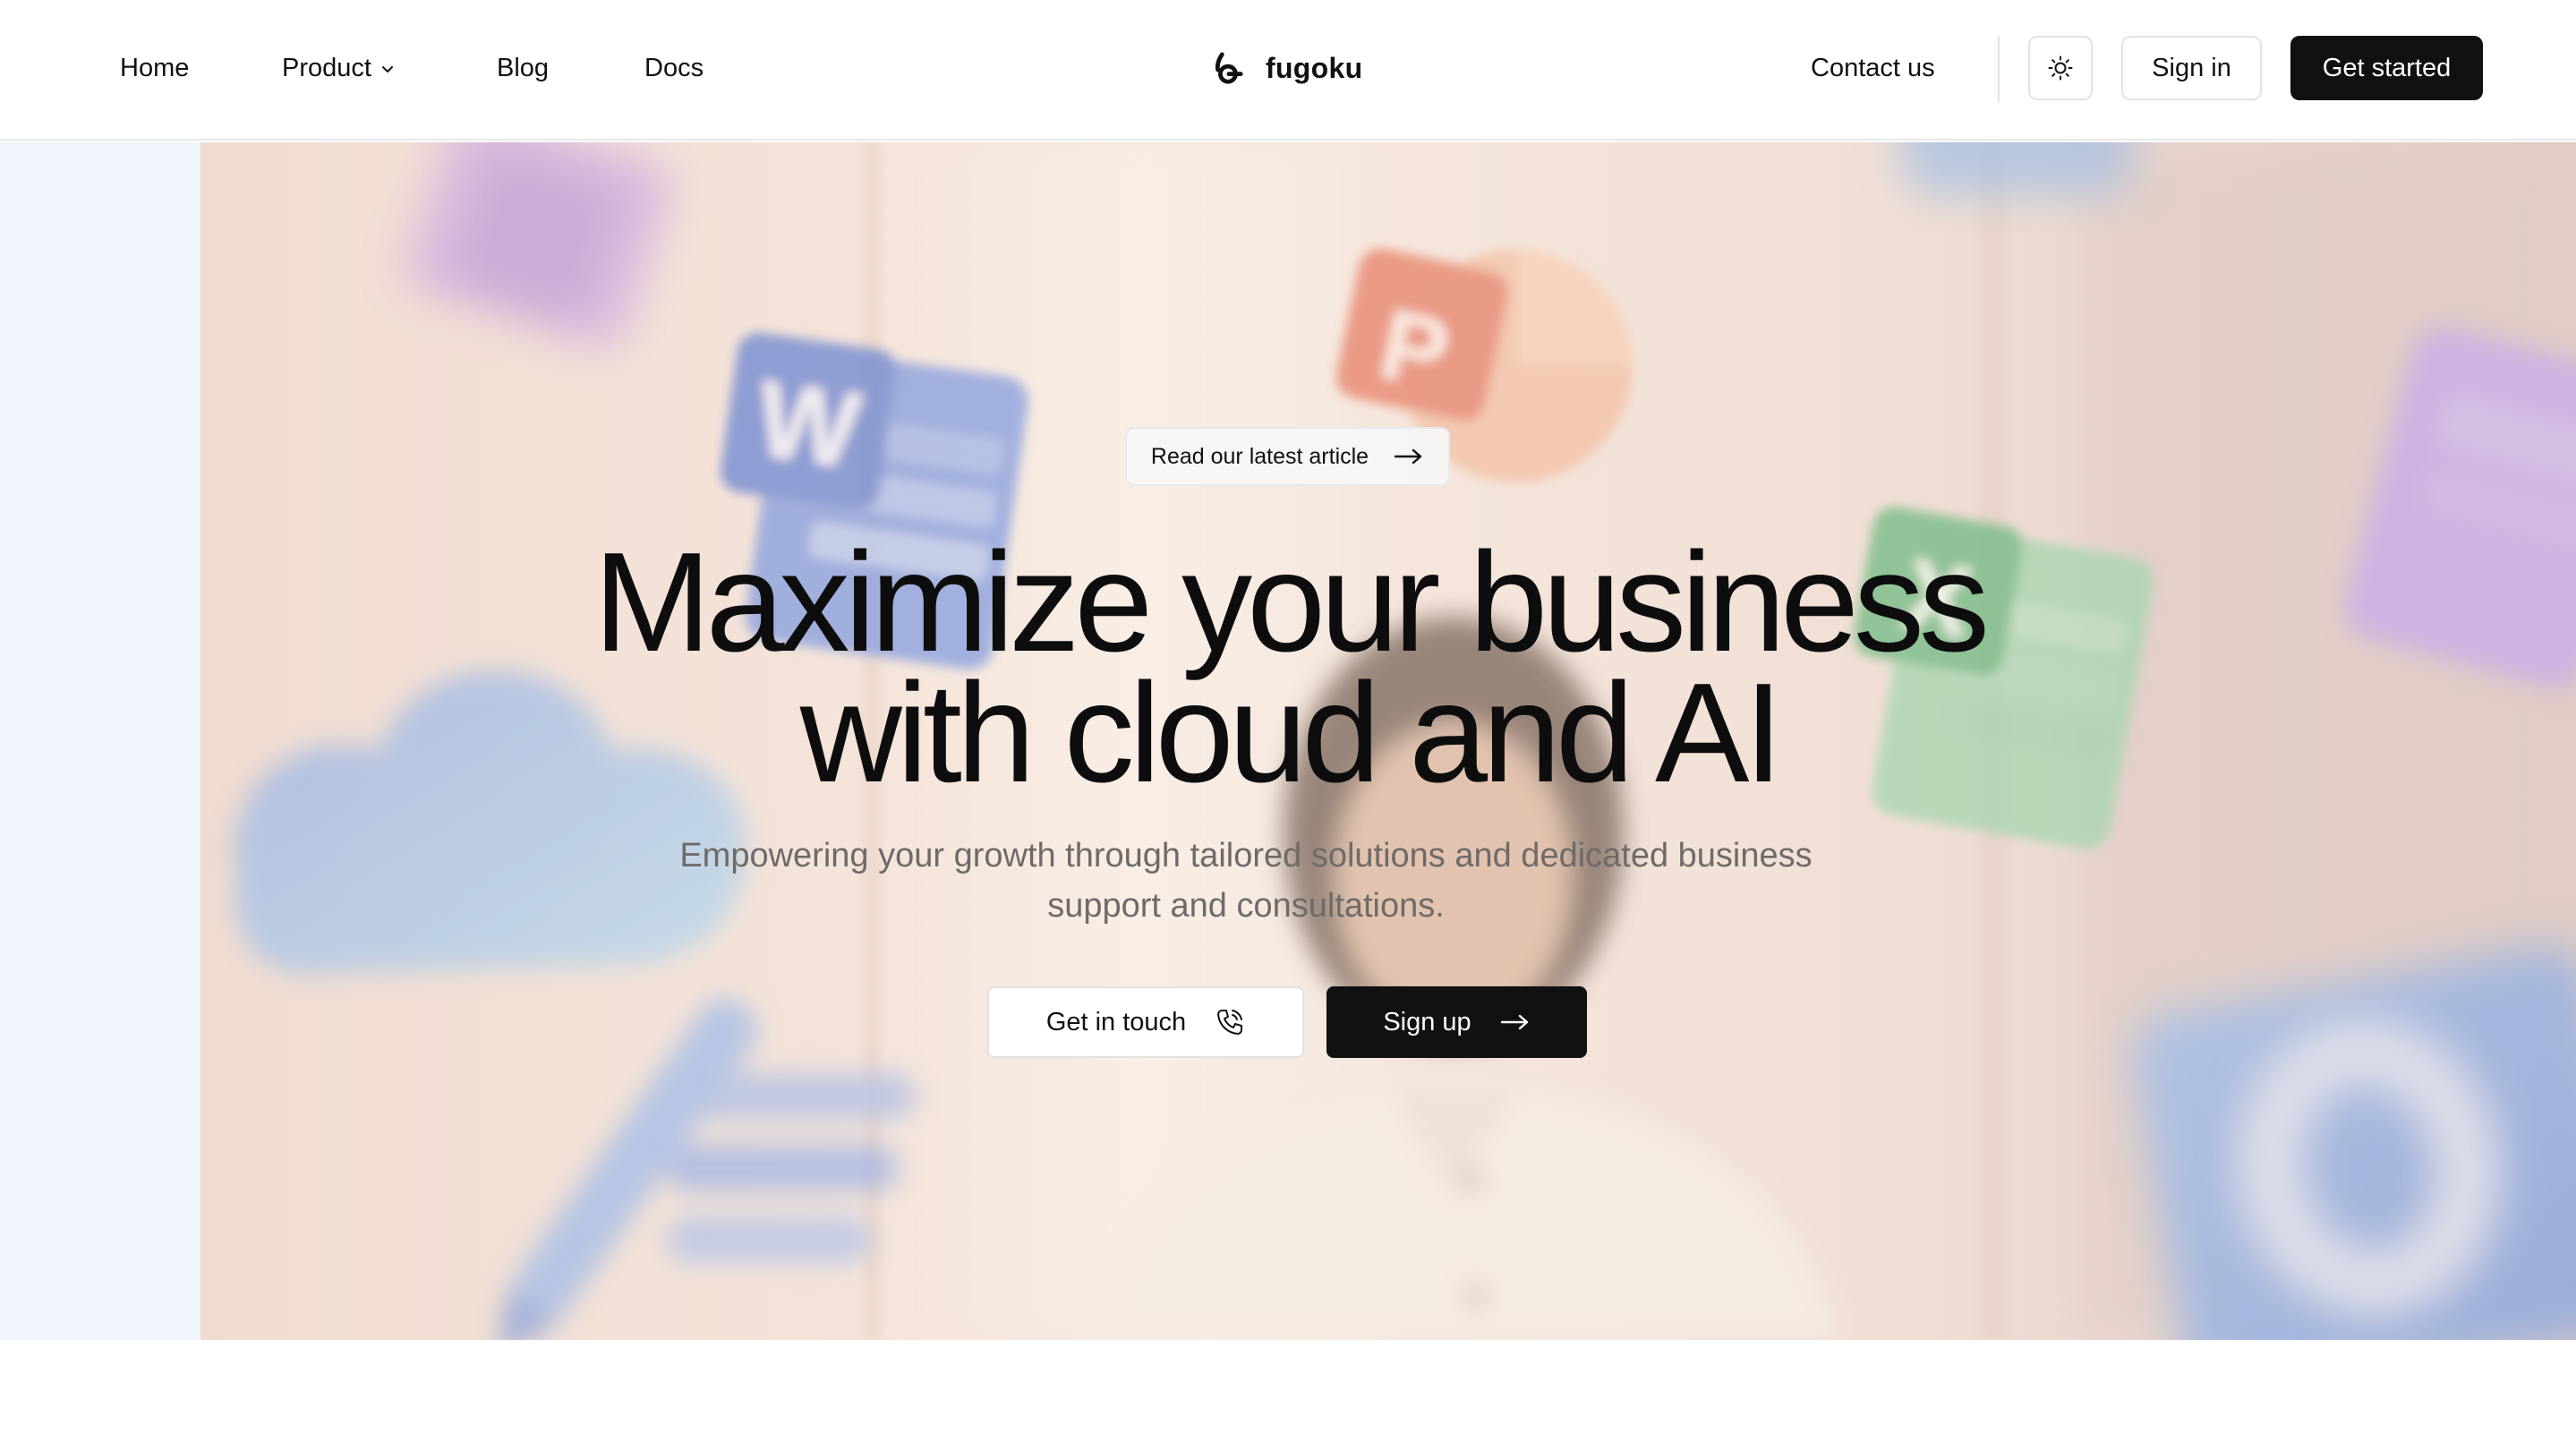 The image size is (2576, 1450). I want to click on phone-icon, so click(1230, 1022).